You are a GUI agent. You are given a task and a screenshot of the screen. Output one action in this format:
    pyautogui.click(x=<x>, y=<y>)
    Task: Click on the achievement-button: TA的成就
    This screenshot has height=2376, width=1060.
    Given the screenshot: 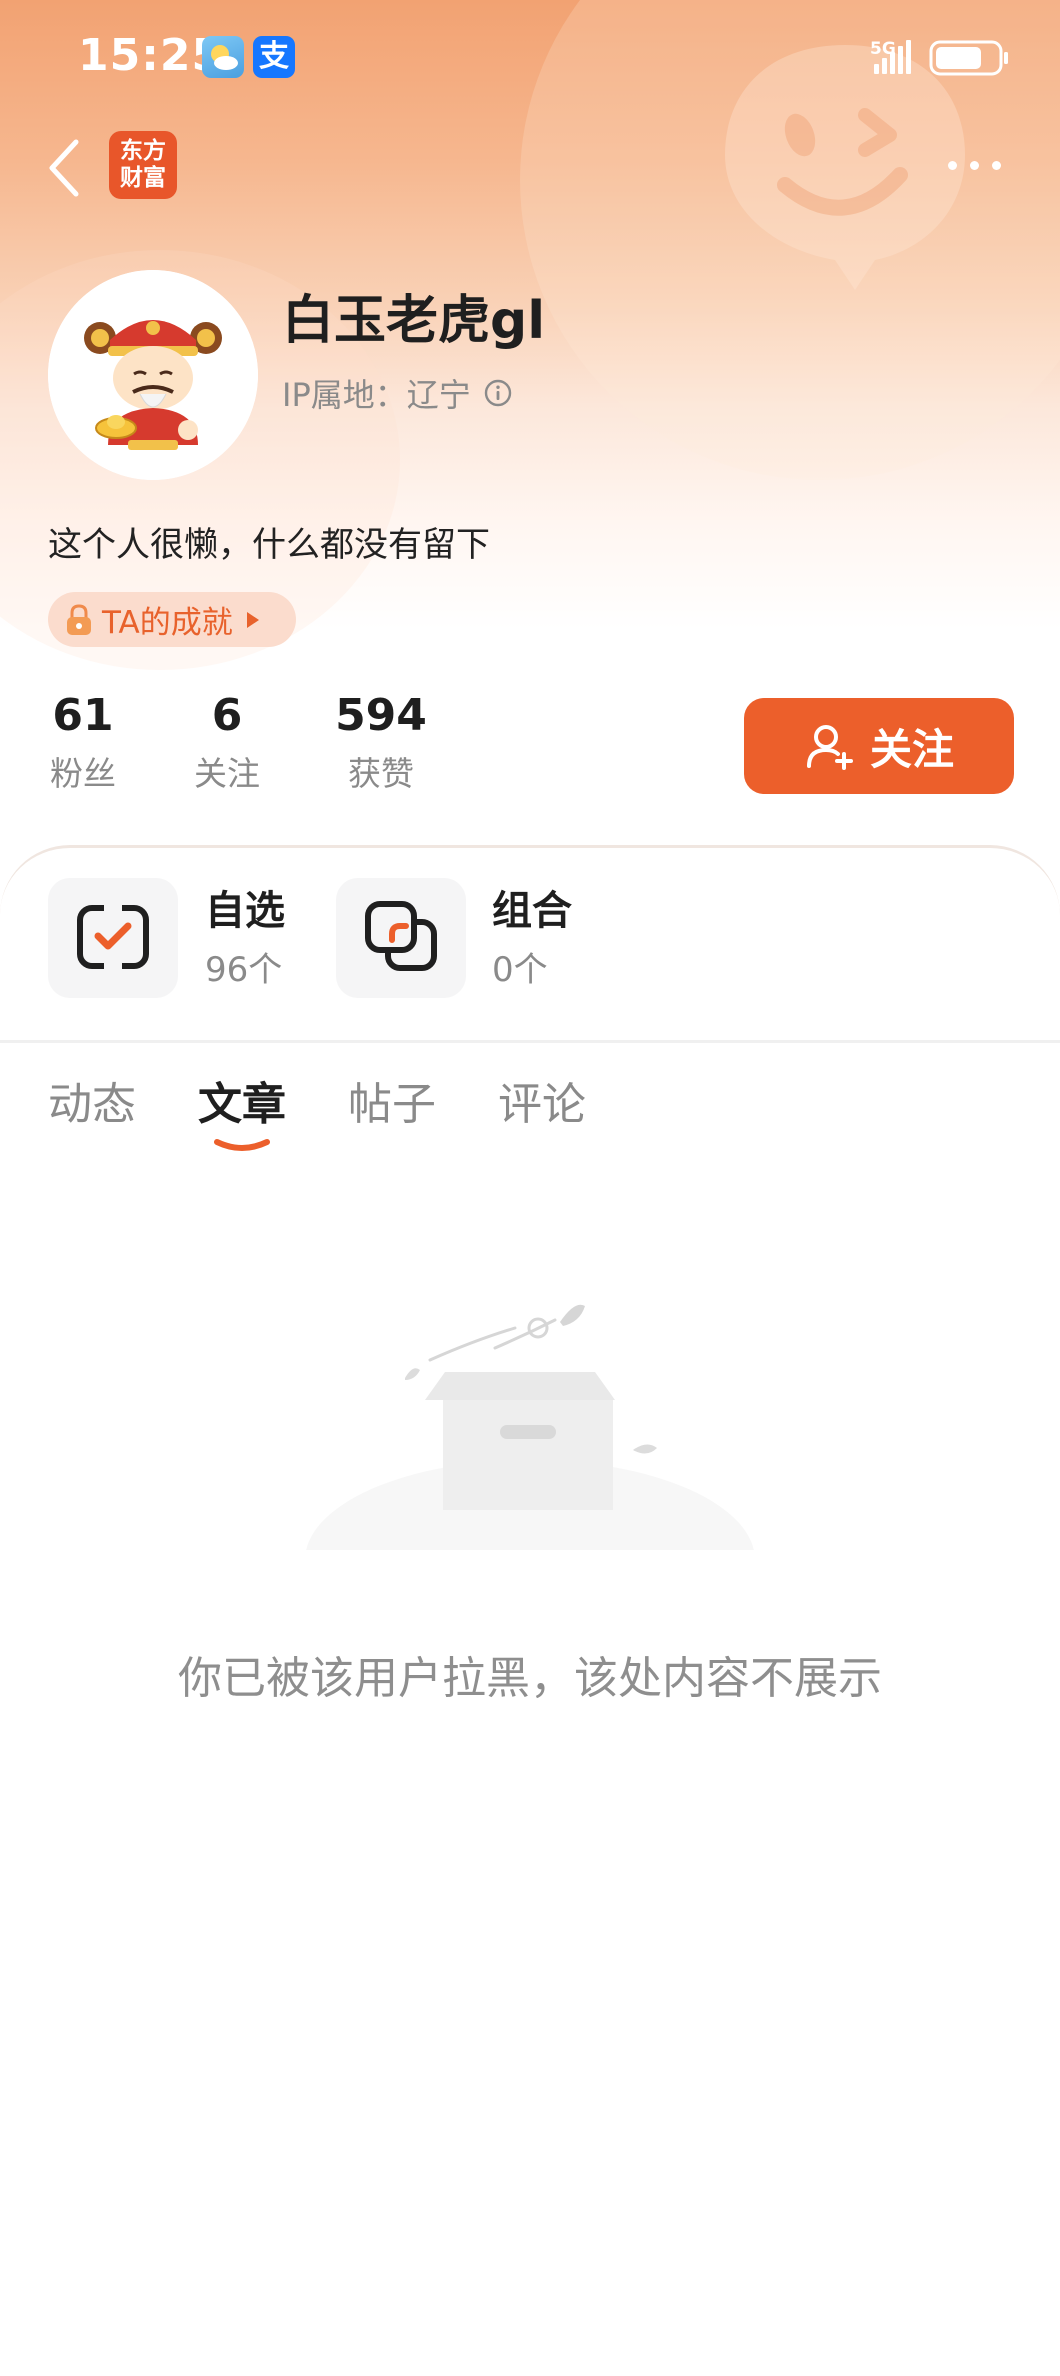 What is the action you would take?
    pyautogui.click(x=172, y=619)
    